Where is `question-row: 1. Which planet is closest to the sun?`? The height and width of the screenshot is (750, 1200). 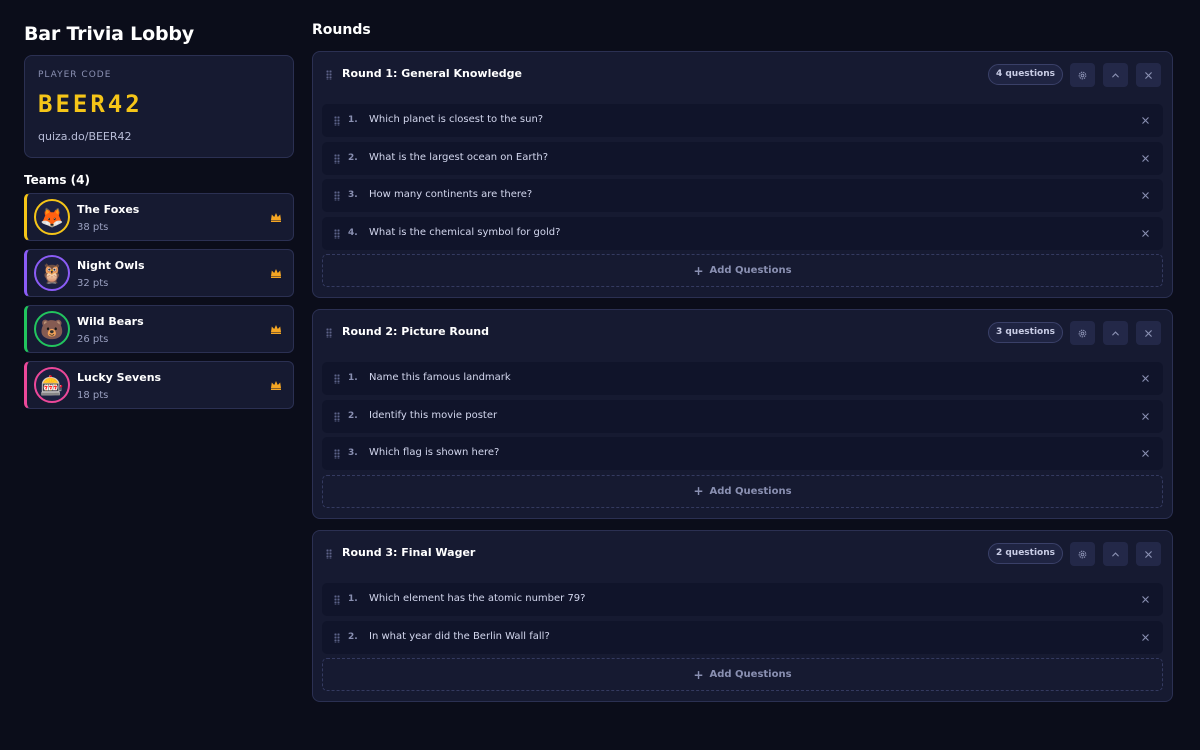
question-row: 1. Which planet is closest to the sun? is located at coordinates (742, 120).